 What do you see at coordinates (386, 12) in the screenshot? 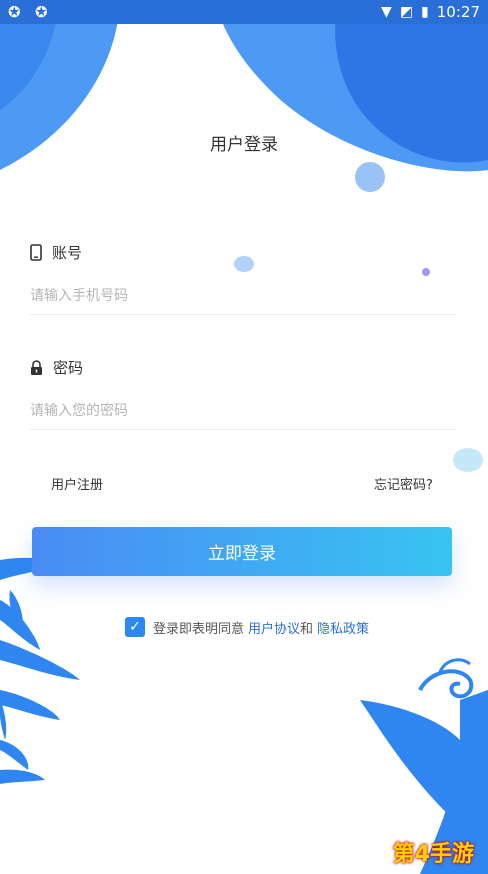
I see `wifi-icon: ▼` at bounding box center [386, 12].